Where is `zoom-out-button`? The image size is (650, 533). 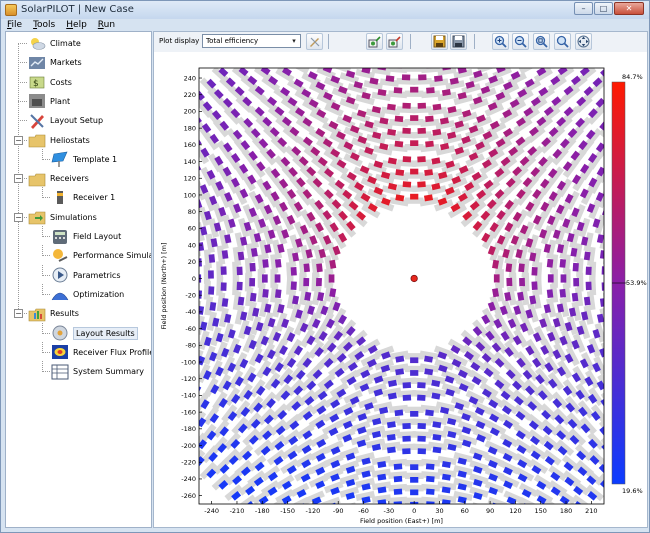
zoom-out-button is located at coordinates (520, 41).